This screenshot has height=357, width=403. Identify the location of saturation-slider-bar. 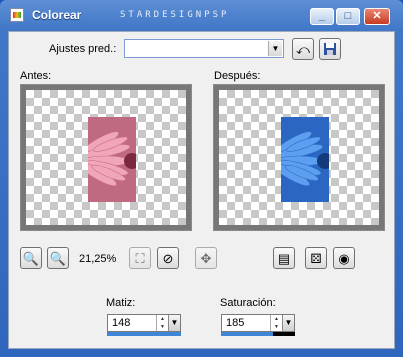
(258, 334).